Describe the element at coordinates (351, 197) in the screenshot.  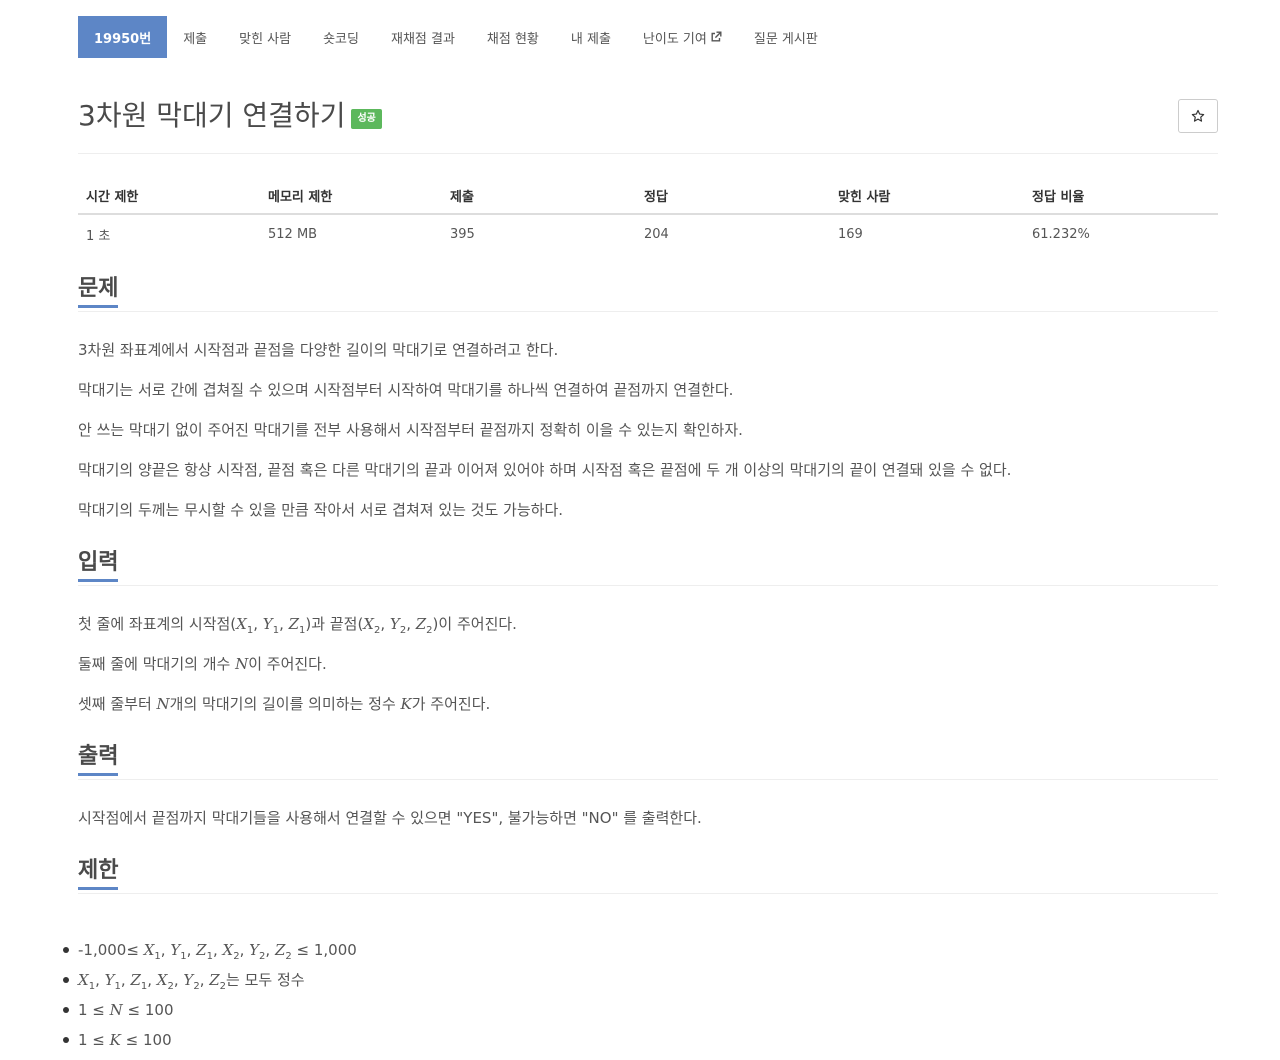
I see `table-header: 메모리 제한` at that location.